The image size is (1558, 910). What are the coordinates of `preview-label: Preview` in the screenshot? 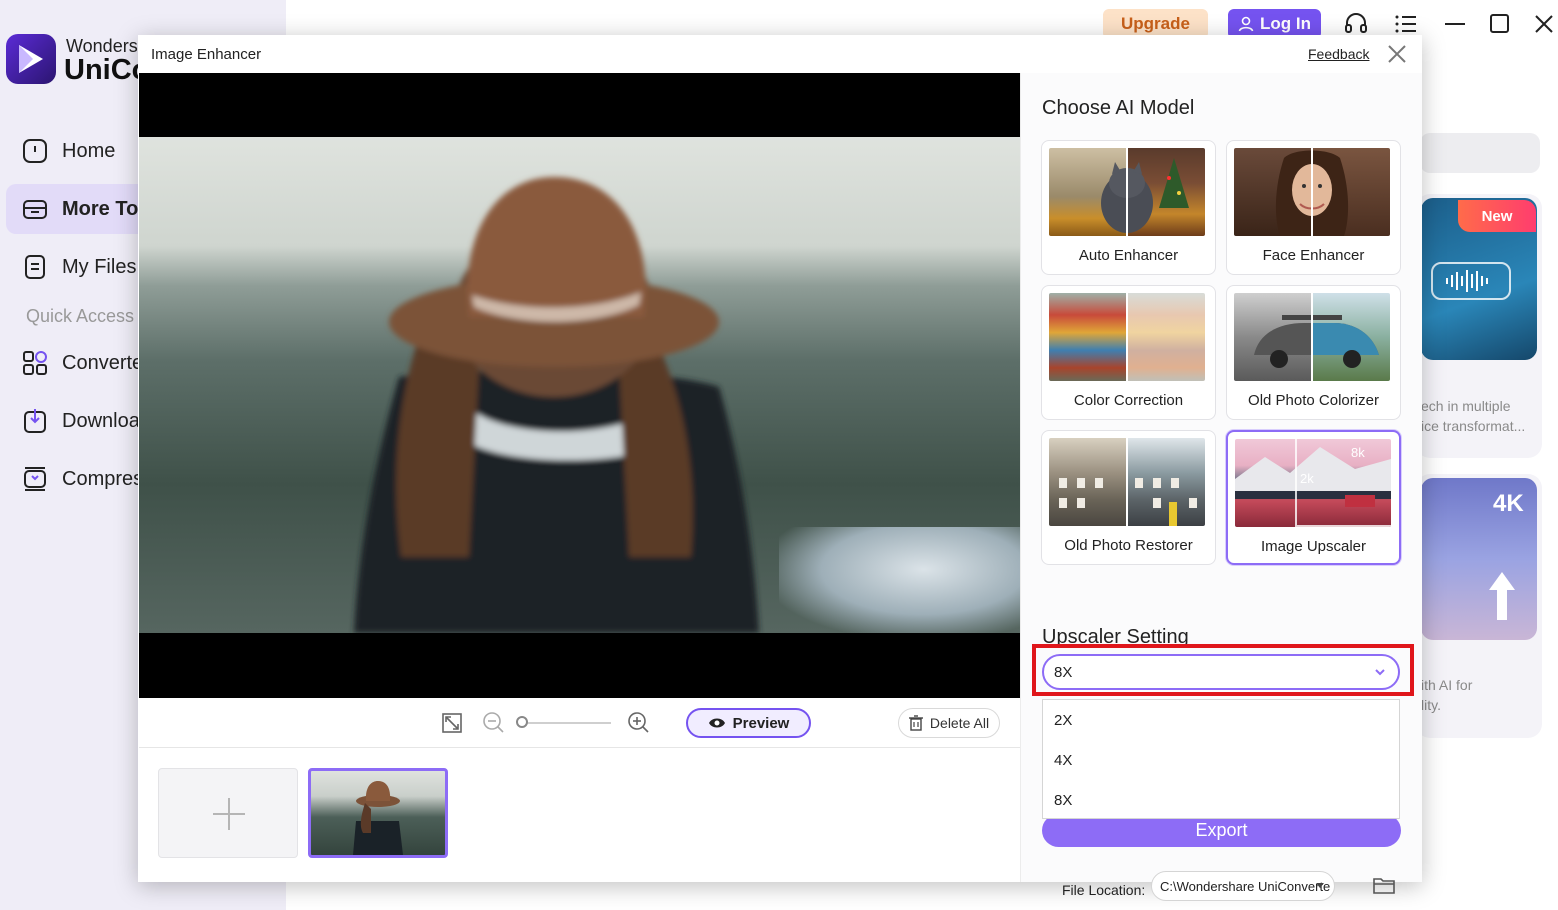 It's located at (761, 723).